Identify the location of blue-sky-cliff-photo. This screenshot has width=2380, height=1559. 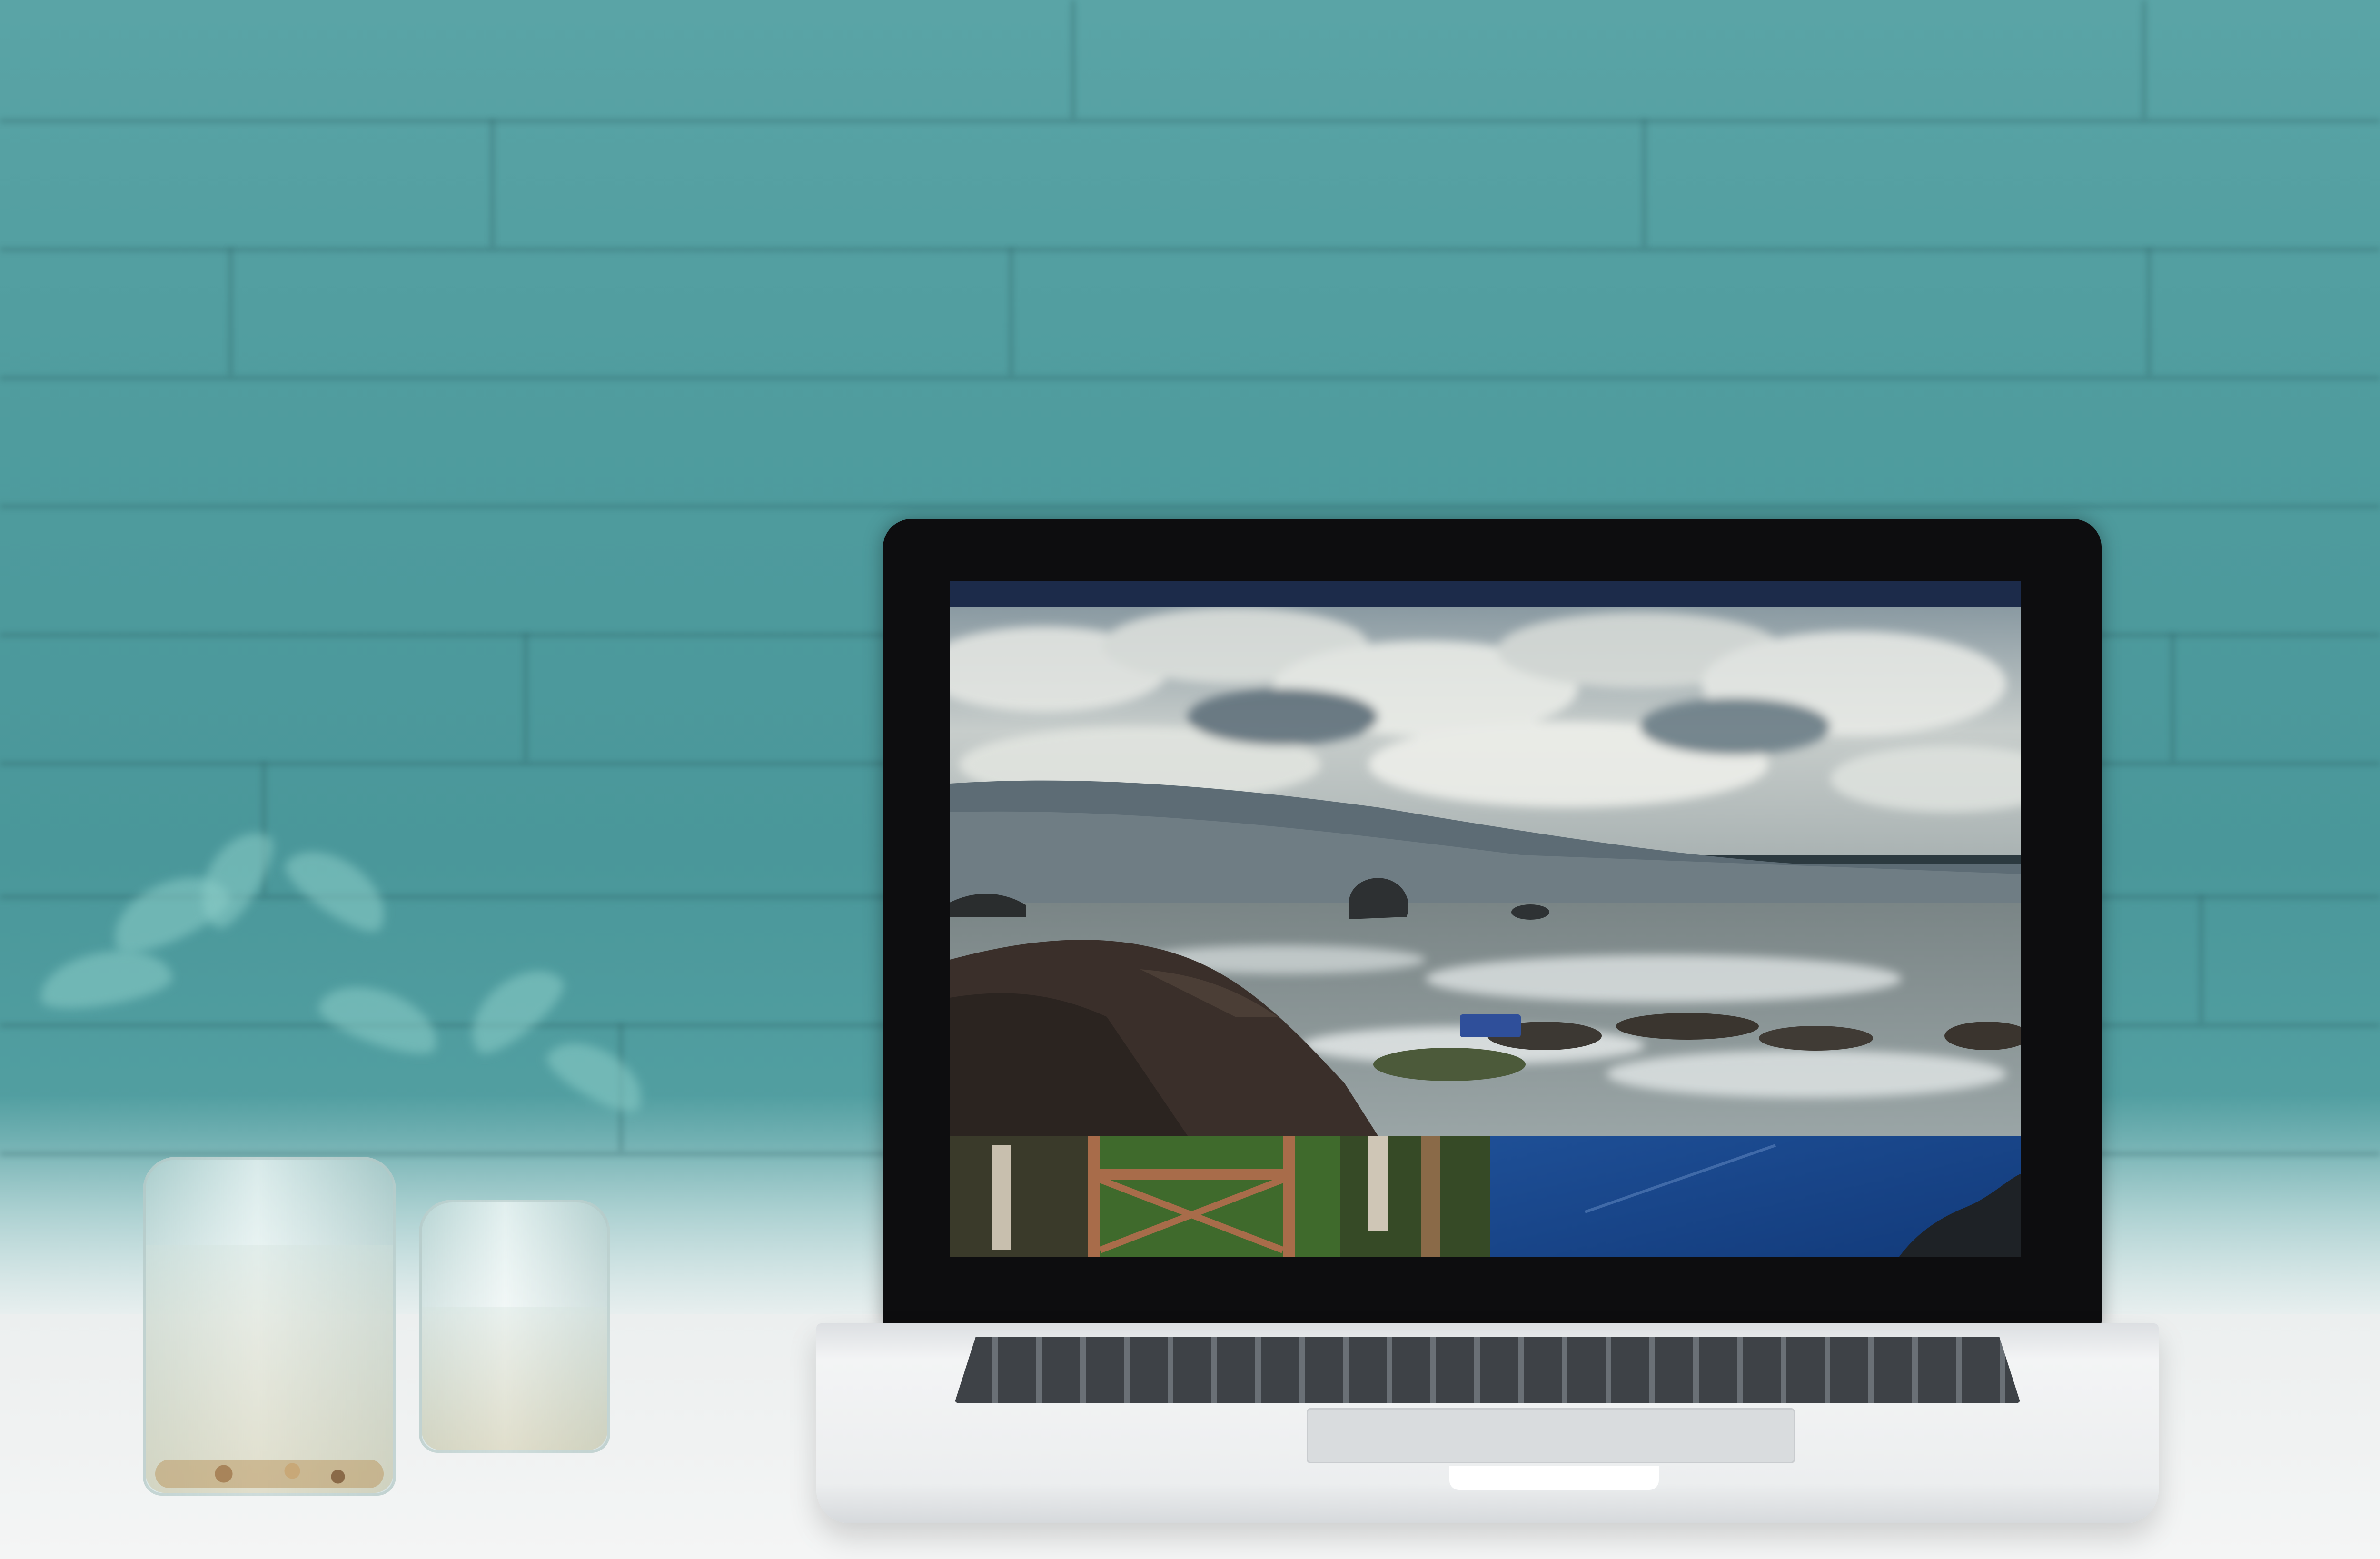
(1755, 1196).